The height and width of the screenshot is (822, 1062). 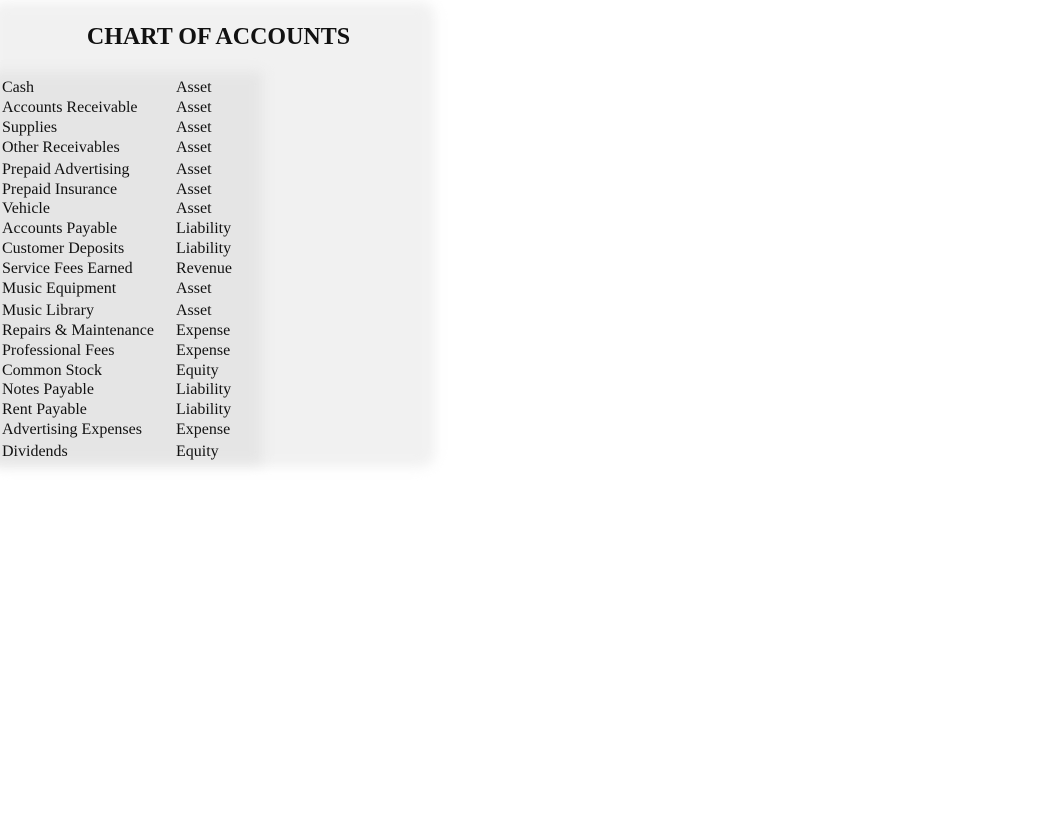 I want to click on account-name: Dividends, so click(x=35, y=451).